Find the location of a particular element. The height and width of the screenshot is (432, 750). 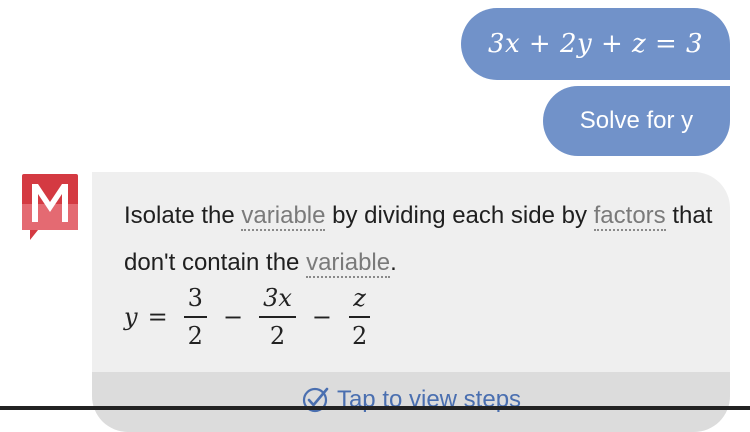

equation-text: 3x + 2y + z = 3 is located at coordinates (595, 44).